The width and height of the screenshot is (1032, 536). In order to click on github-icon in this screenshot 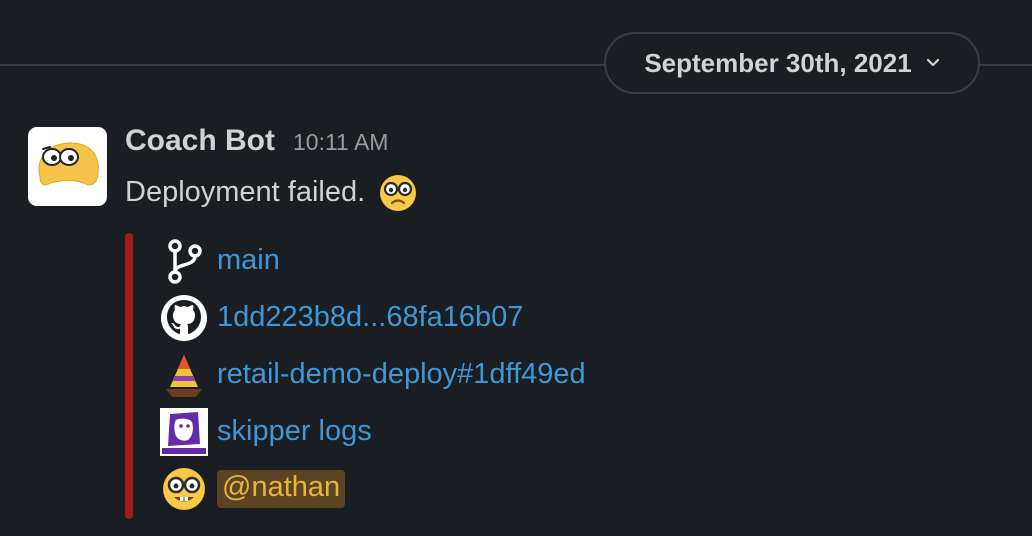, I will do `click(184, 318)`.